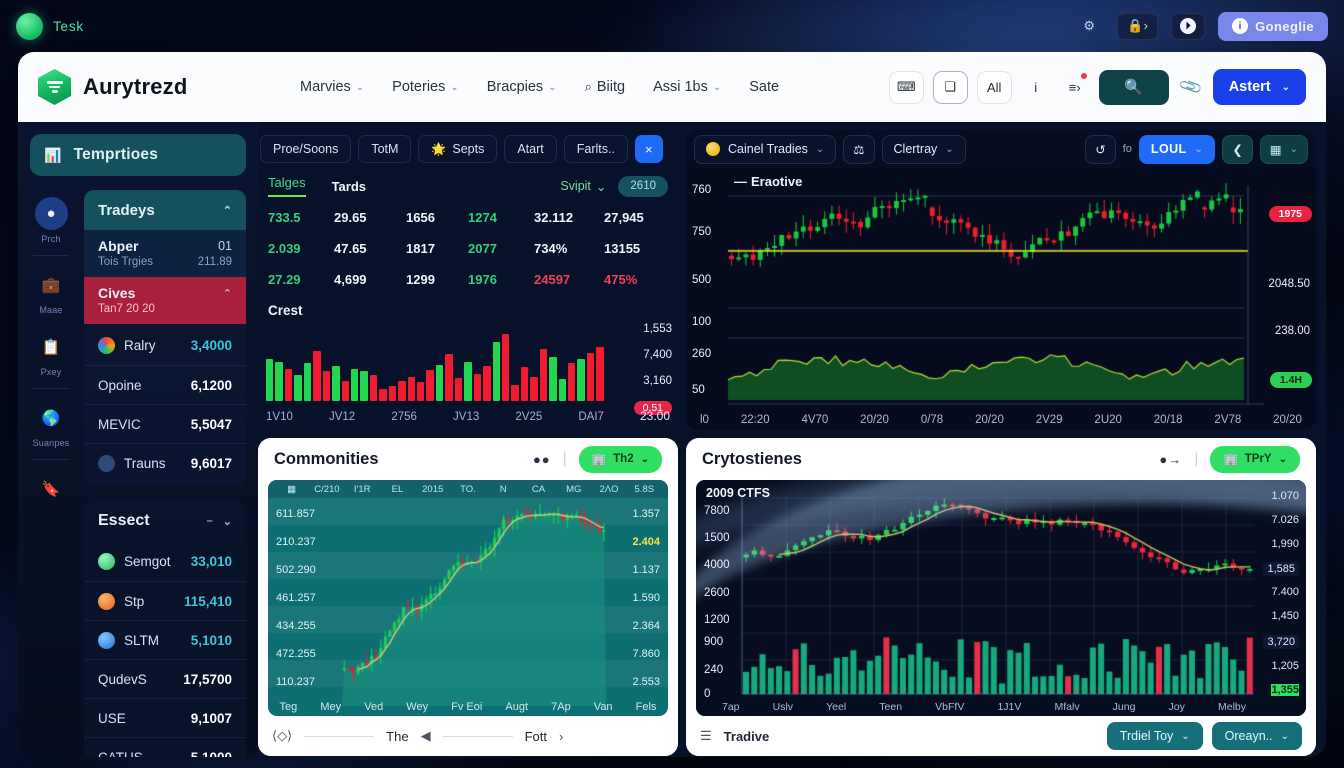  Describe the element at coordinates (1285, 592) in the screenshot. I see `y-tick-right: 7.400` at that location.